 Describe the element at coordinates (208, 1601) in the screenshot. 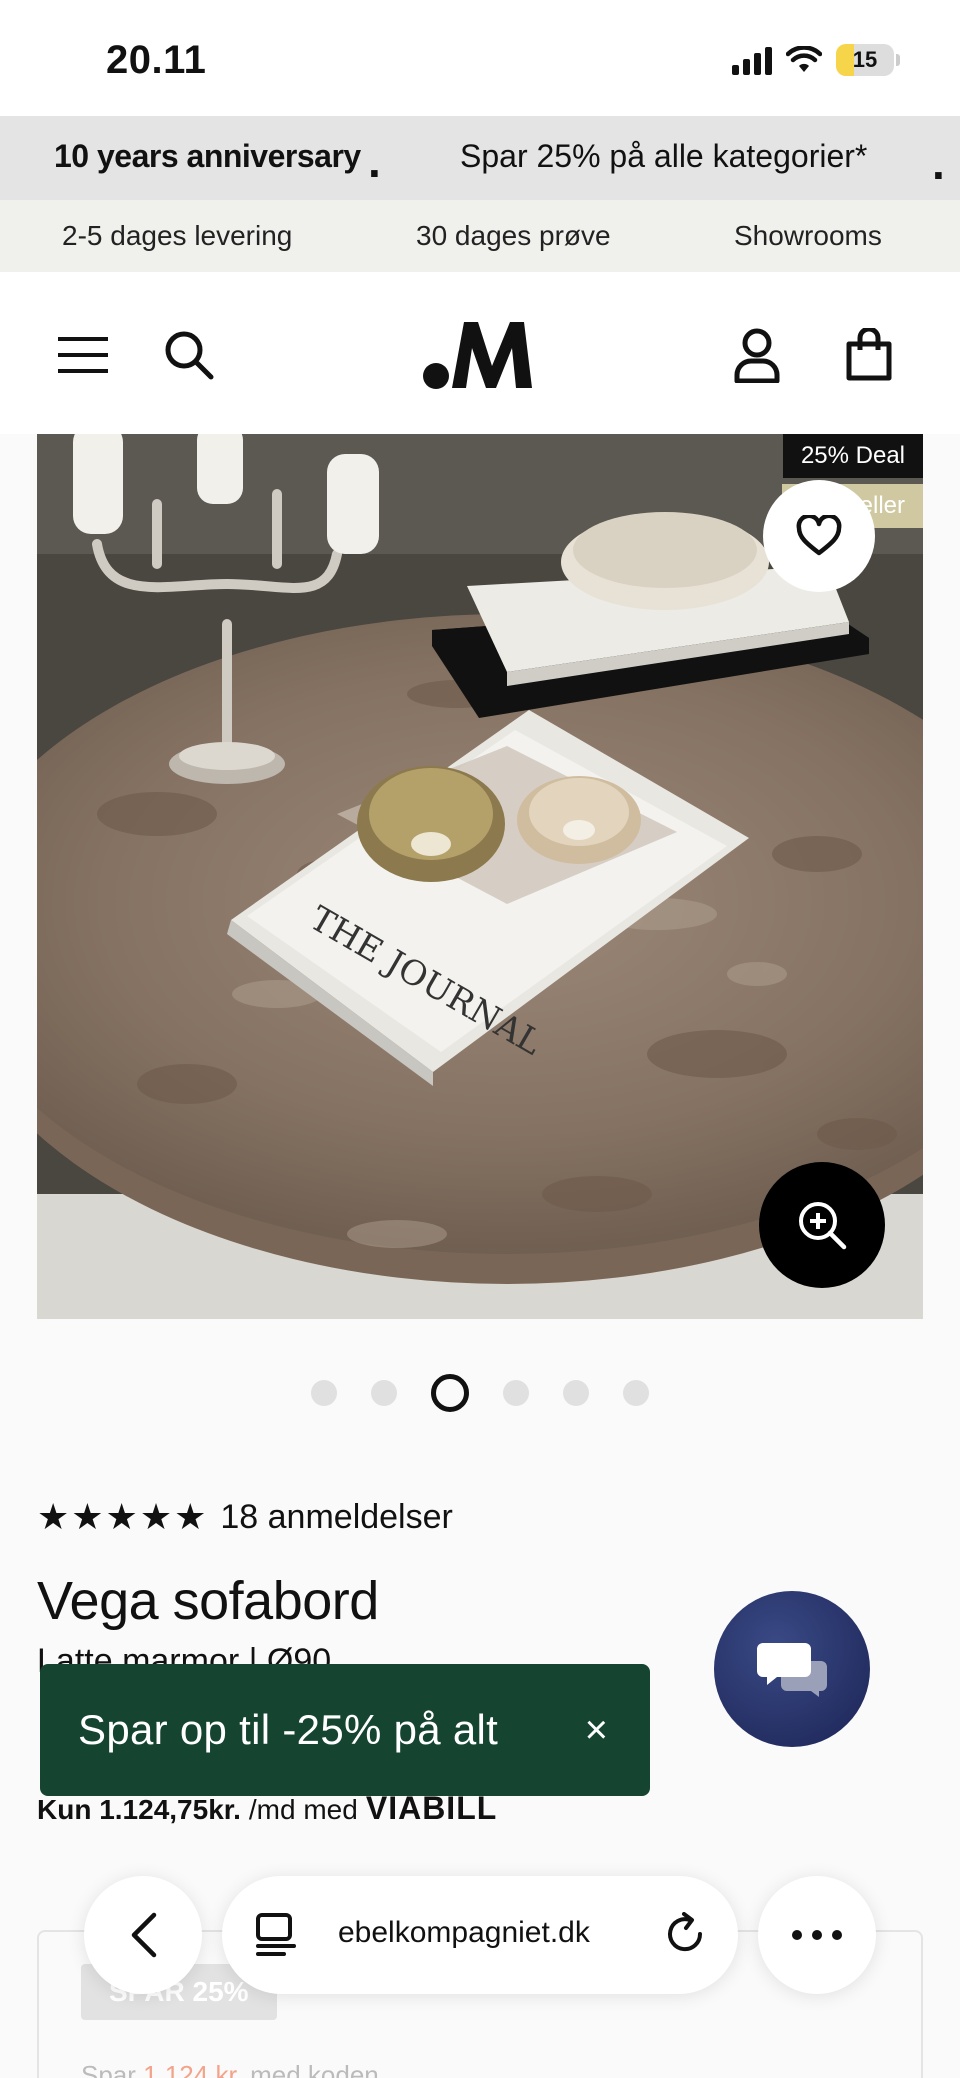

I see `product-title: Vega sofabord` at that location.